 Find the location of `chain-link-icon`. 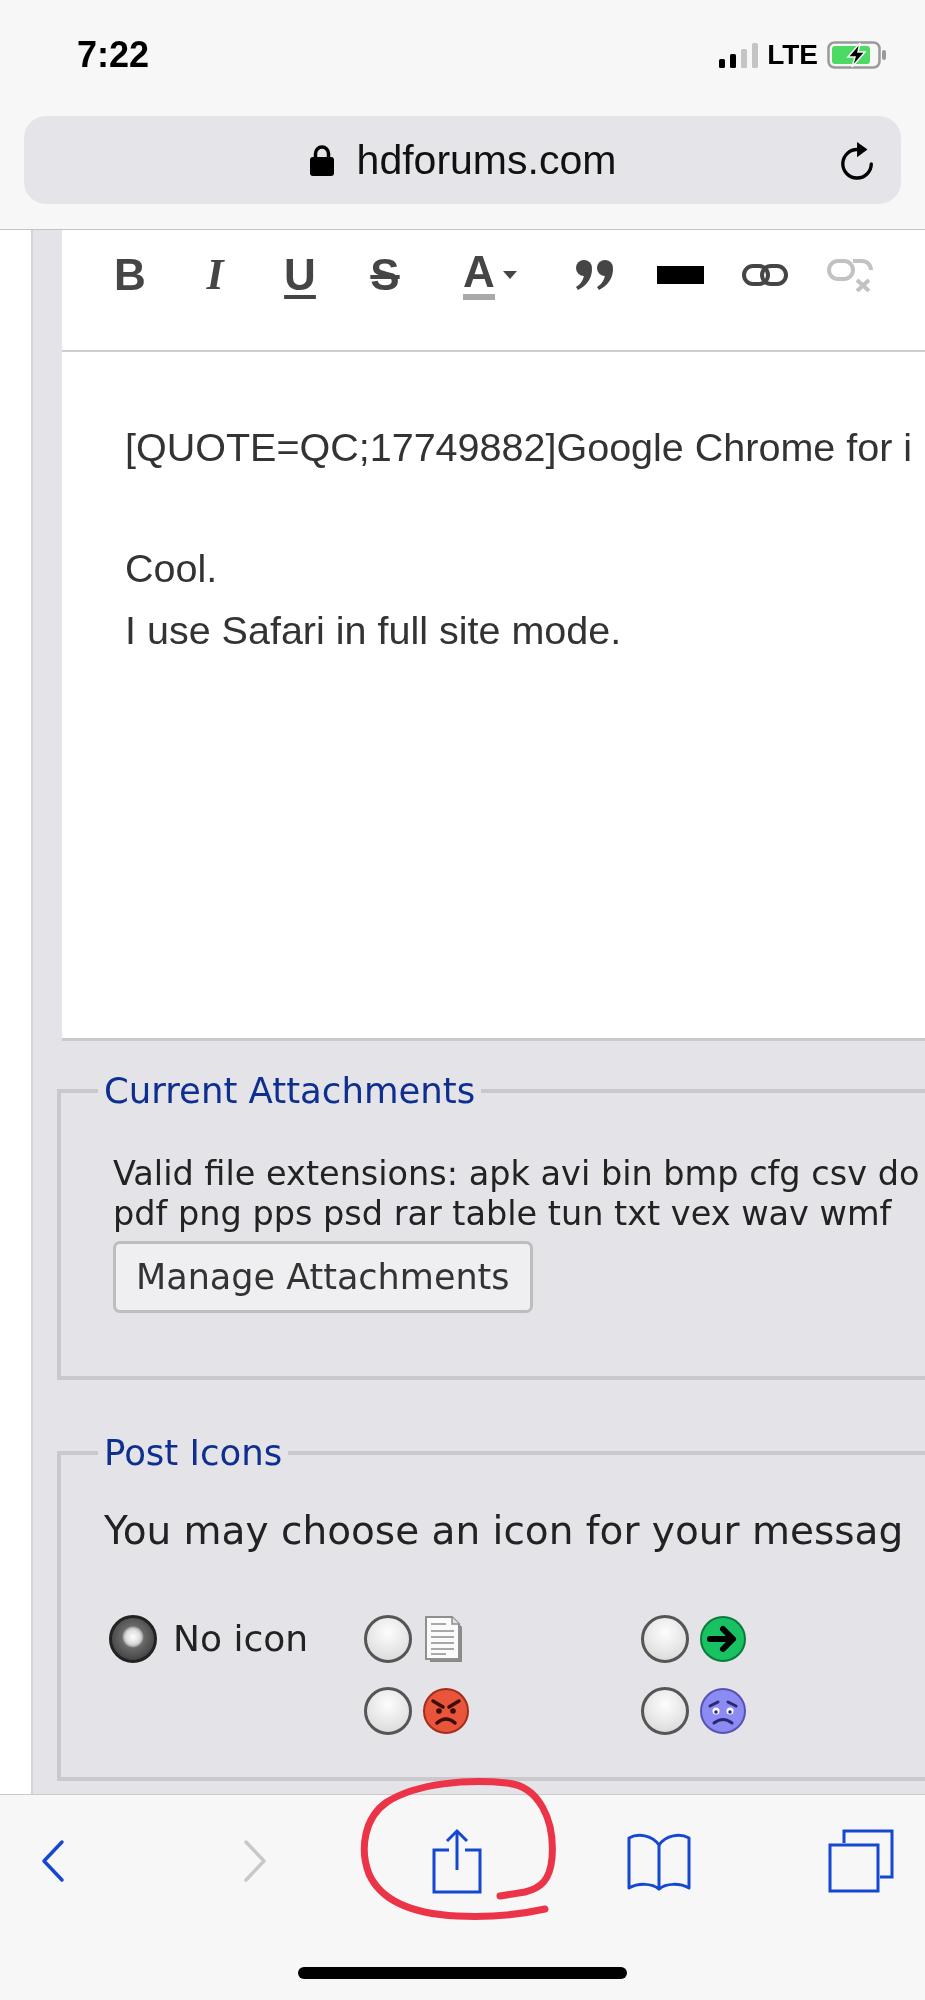

chain-link-icon is located at coordinates (765, 275).